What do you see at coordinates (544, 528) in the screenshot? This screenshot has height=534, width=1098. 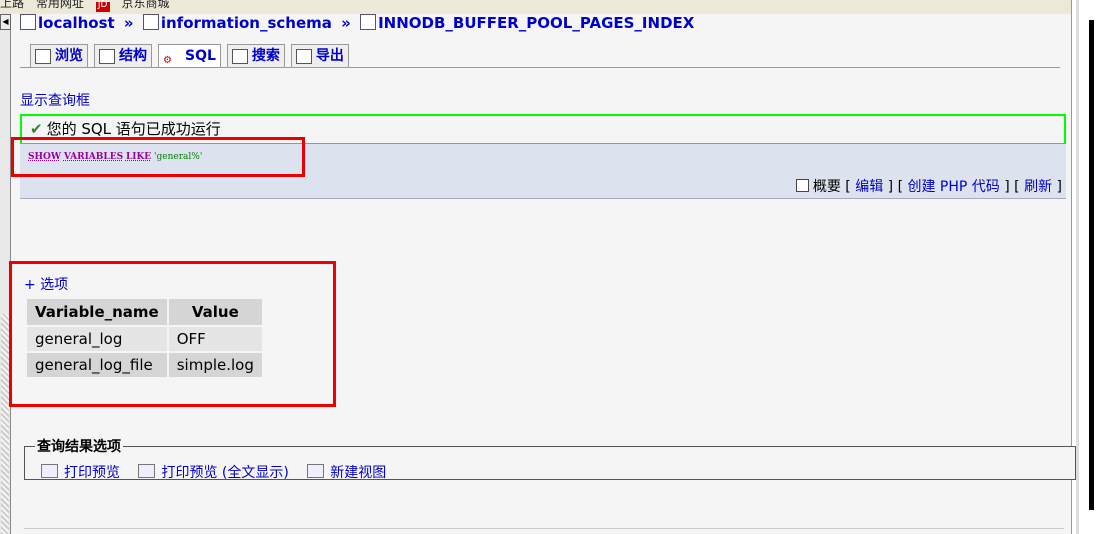 I see `bottom-divider` at bounding box center [544, 528].